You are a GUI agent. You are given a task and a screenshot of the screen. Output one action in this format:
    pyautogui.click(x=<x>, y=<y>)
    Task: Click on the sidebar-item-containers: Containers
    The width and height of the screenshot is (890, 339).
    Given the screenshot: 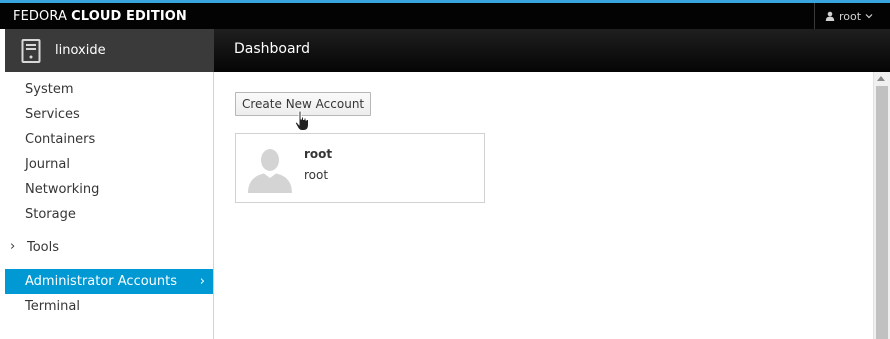 What is the action you would take?
    pyautogui.click(x=106, y=139)
    